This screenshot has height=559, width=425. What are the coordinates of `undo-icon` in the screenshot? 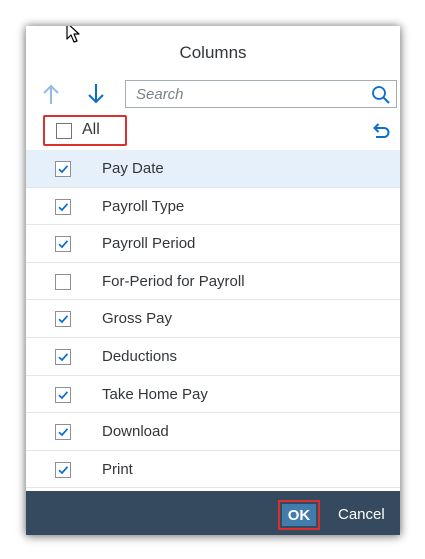 It's located at (381, 131).